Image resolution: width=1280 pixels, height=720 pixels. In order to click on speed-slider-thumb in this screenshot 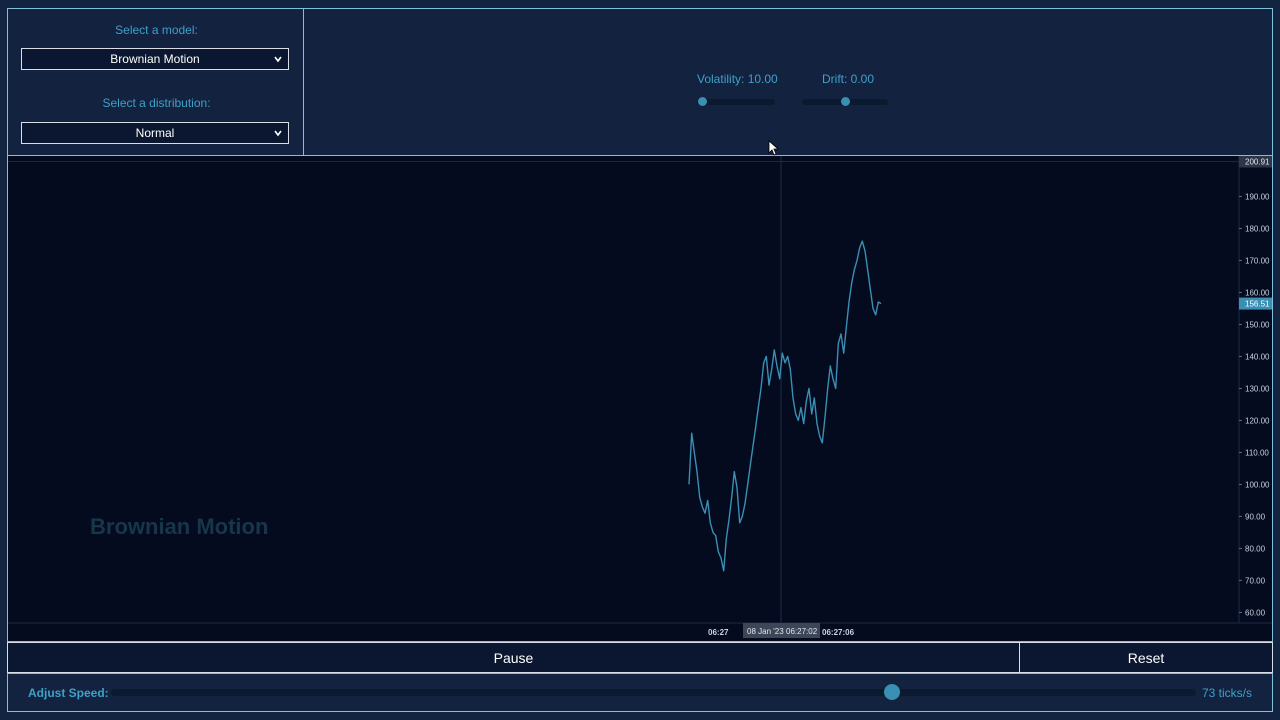, I will do `click(892, 692)`.